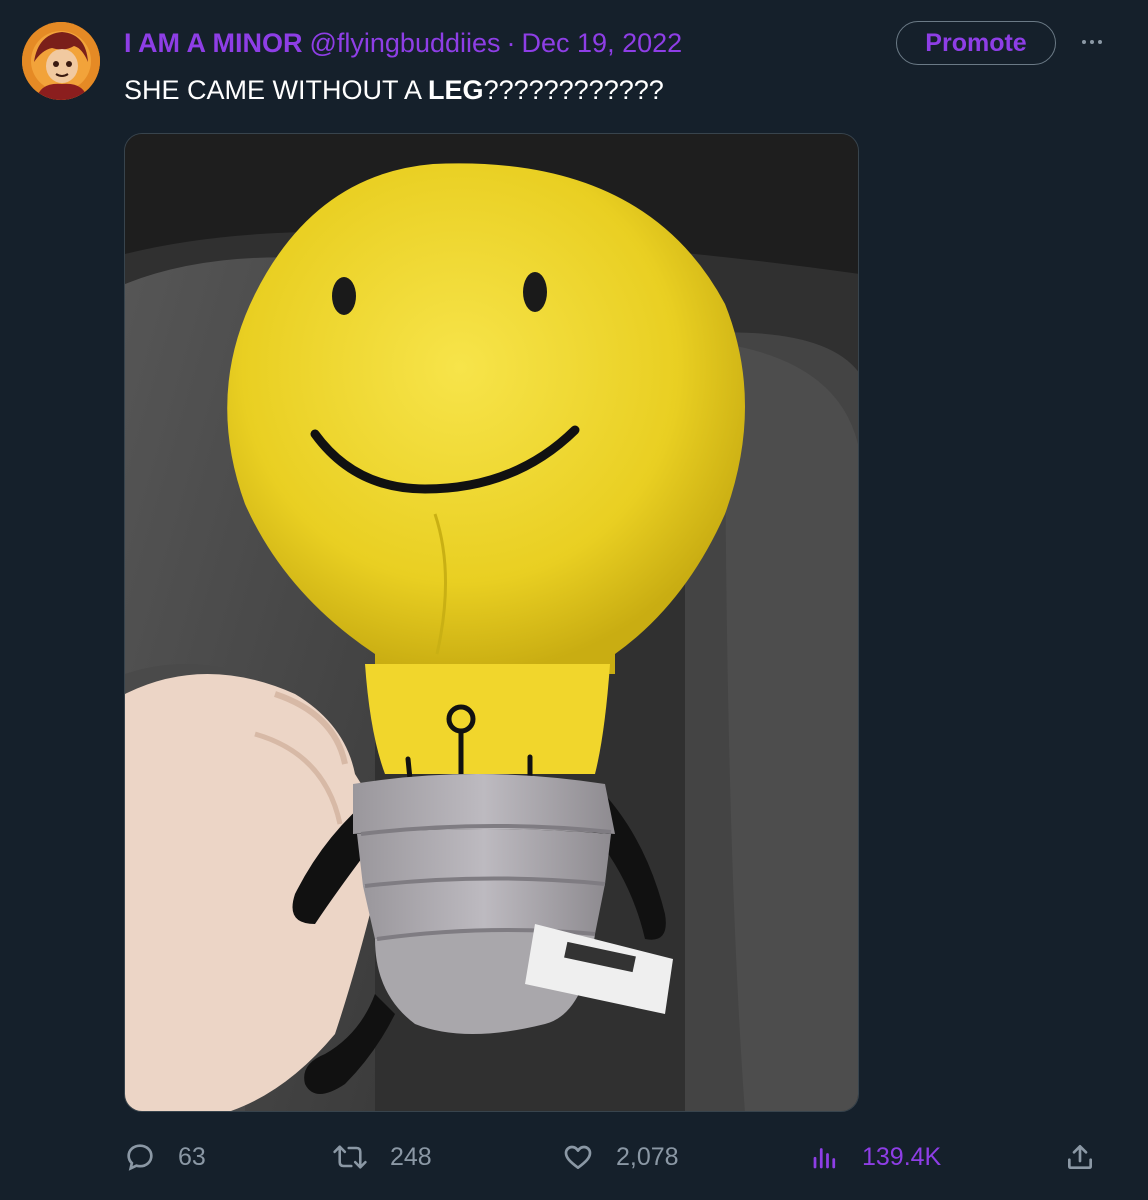  What do you see at coordinates (350, 1157) in the screenshot?
I see `retweet-icon` at bounding box center [350, 1157].